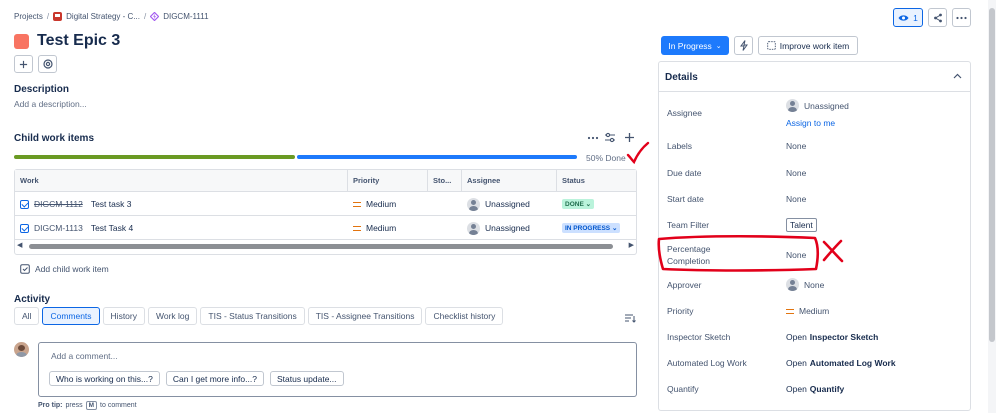 The image size is (999, 413). What do you see at coordinates (123, 316) in the screenshot?
I see `tab-history: History` at bounding box center [123, 316].